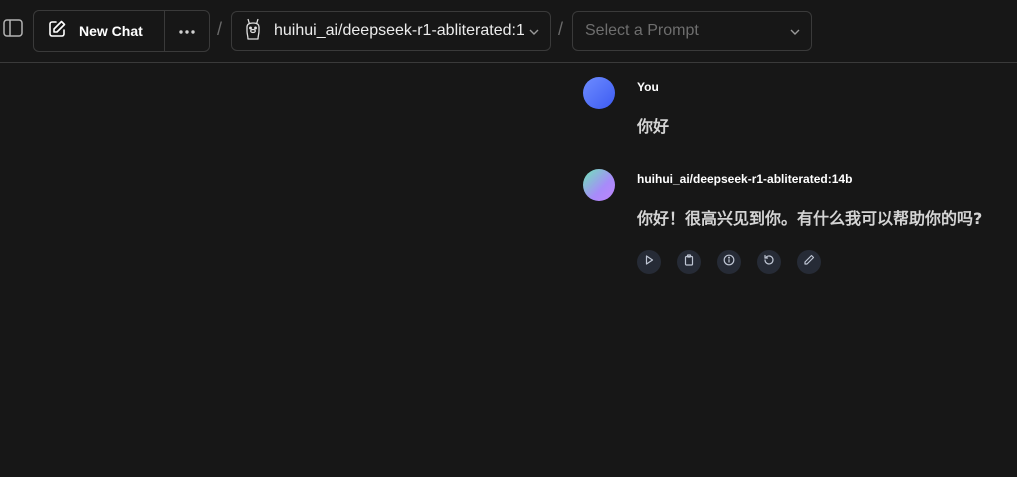 This screenshot has height=477, width=1017. I want to click on regenerate-button, so click(769, 262).